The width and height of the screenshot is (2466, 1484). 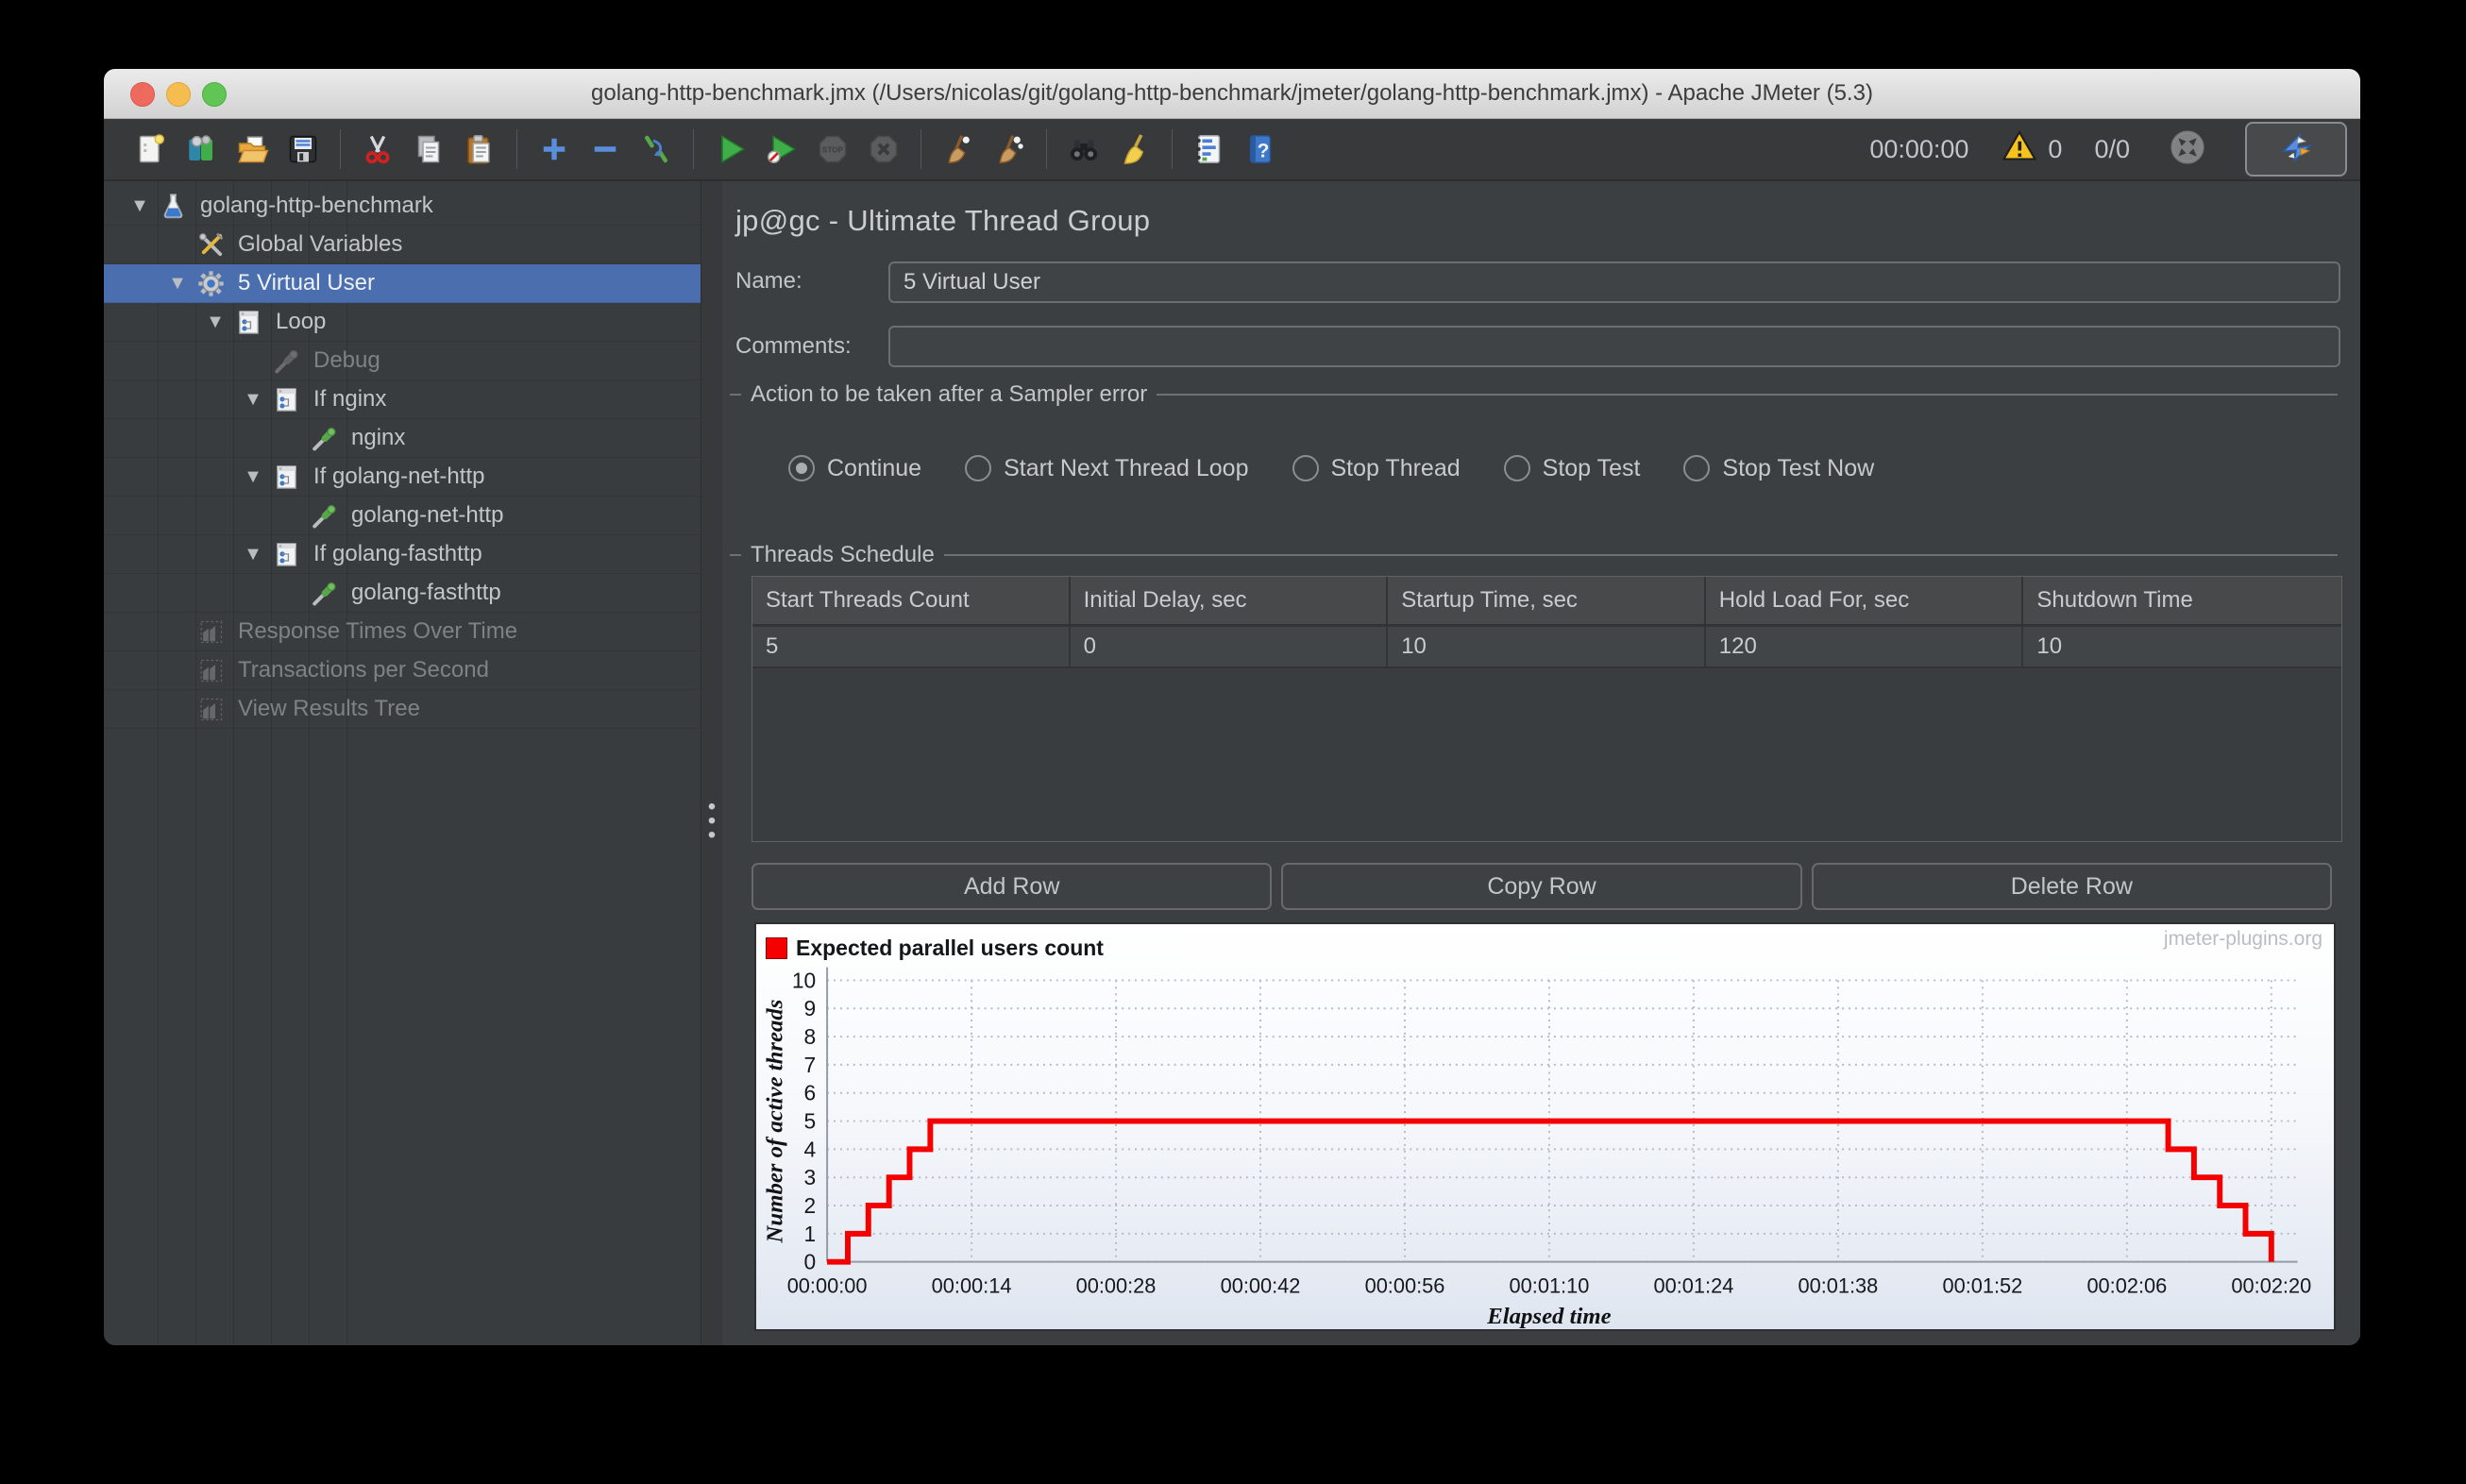 I want to click on radio-stop-test: Stop Test, so click(x=1571, y=468).